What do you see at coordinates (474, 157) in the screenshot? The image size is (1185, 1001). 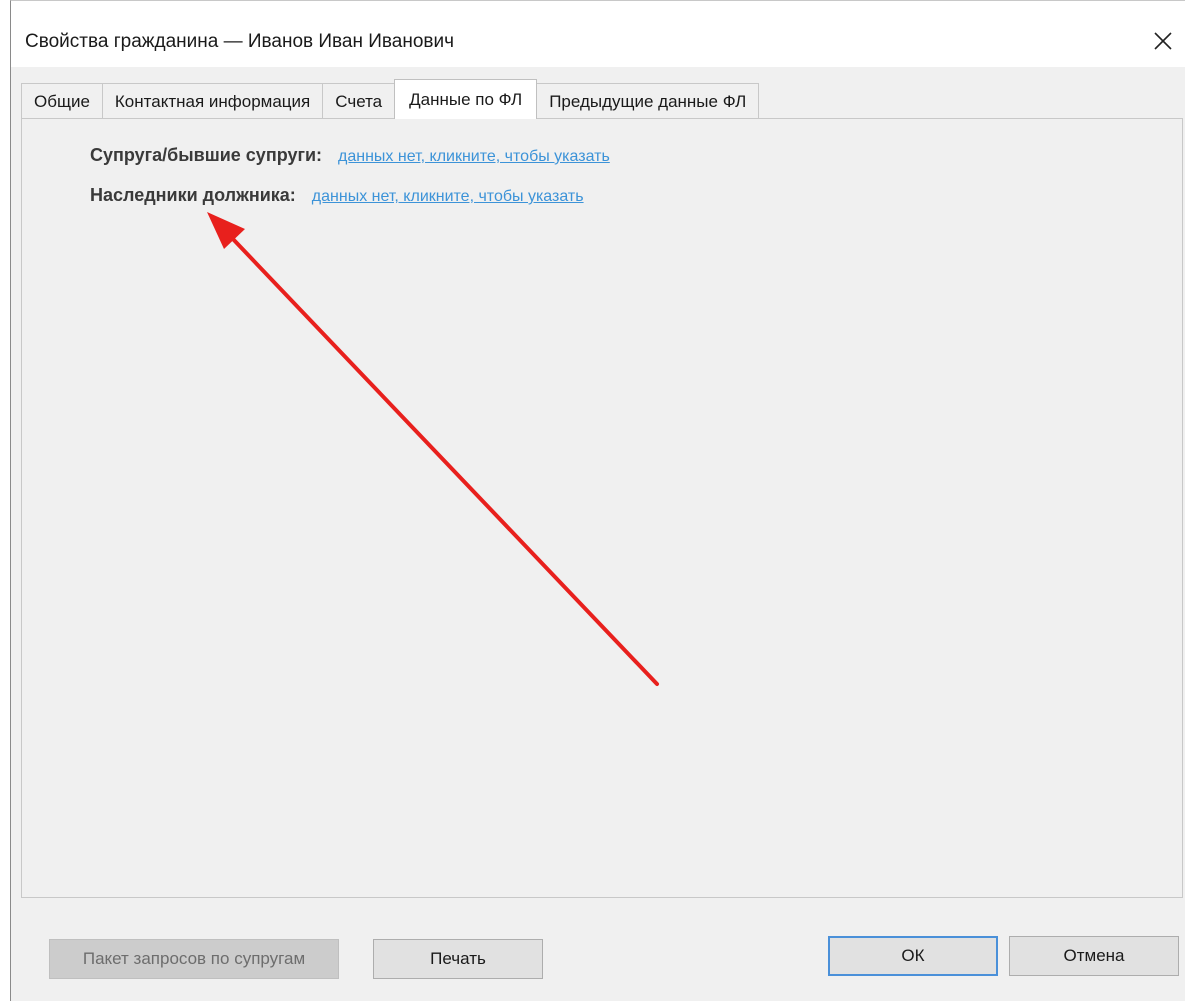 I see `spouses-link: данных нет, кликните, чтобы указать` at bounding box center [474, 157].